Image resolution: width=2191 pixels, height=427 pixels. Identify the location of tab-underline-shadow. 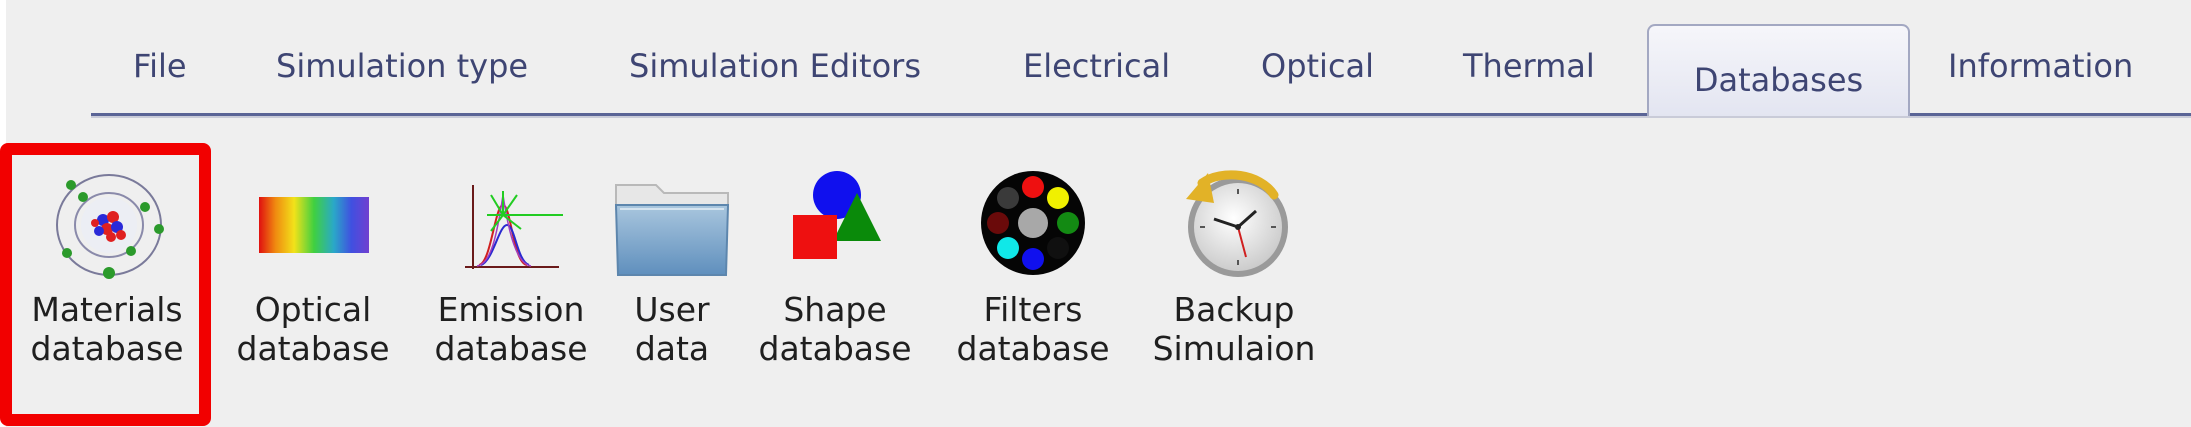
(1141, 117).